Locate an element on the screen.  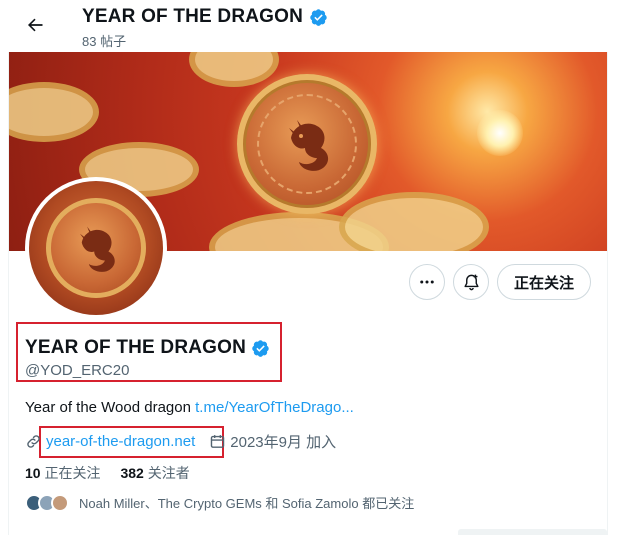
followers-stat: 382 关注者 is located at coordinates (154, 473).